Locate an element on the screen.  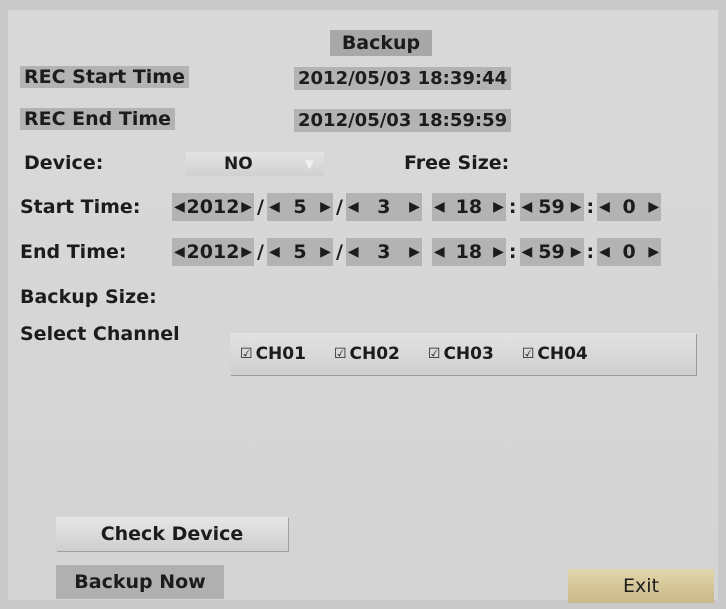
device-label: Device: is located at coordinates (64, 163).